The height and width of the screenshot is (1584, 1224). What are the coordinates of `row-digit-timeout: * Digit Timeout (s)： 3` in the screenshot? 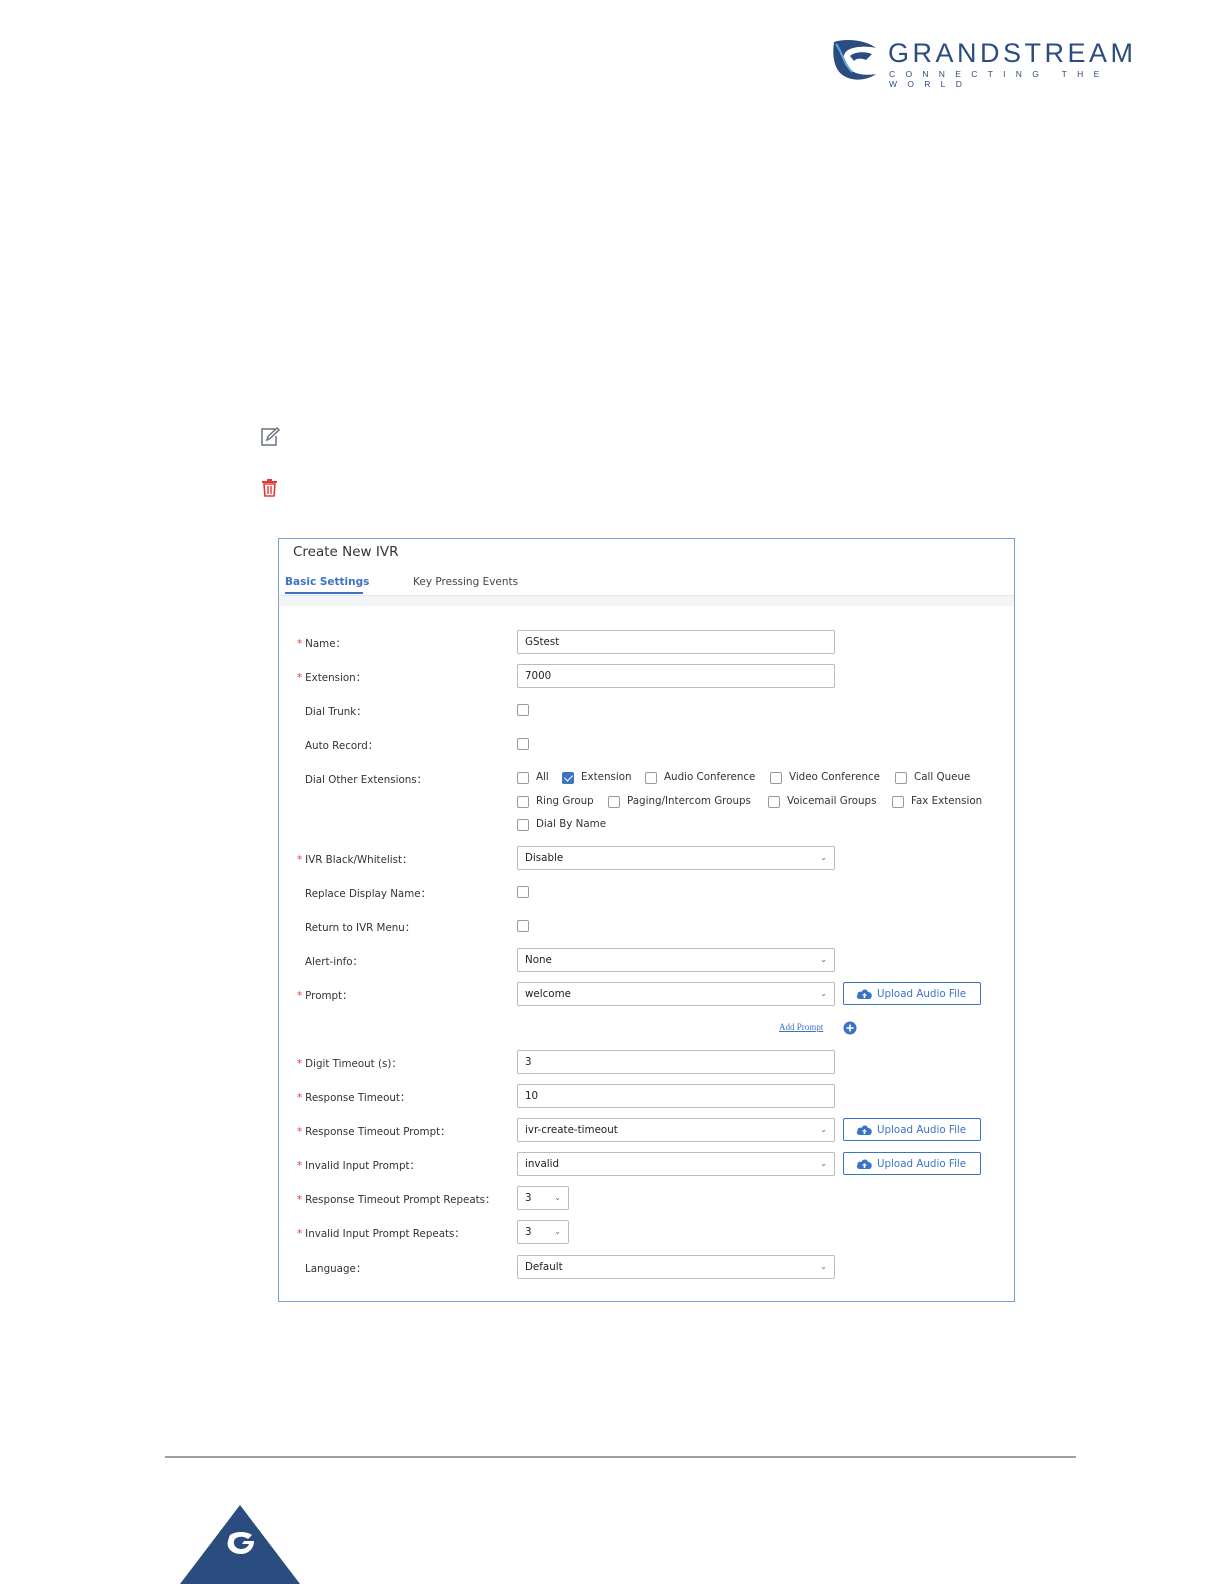 It's located at (646, 1062).